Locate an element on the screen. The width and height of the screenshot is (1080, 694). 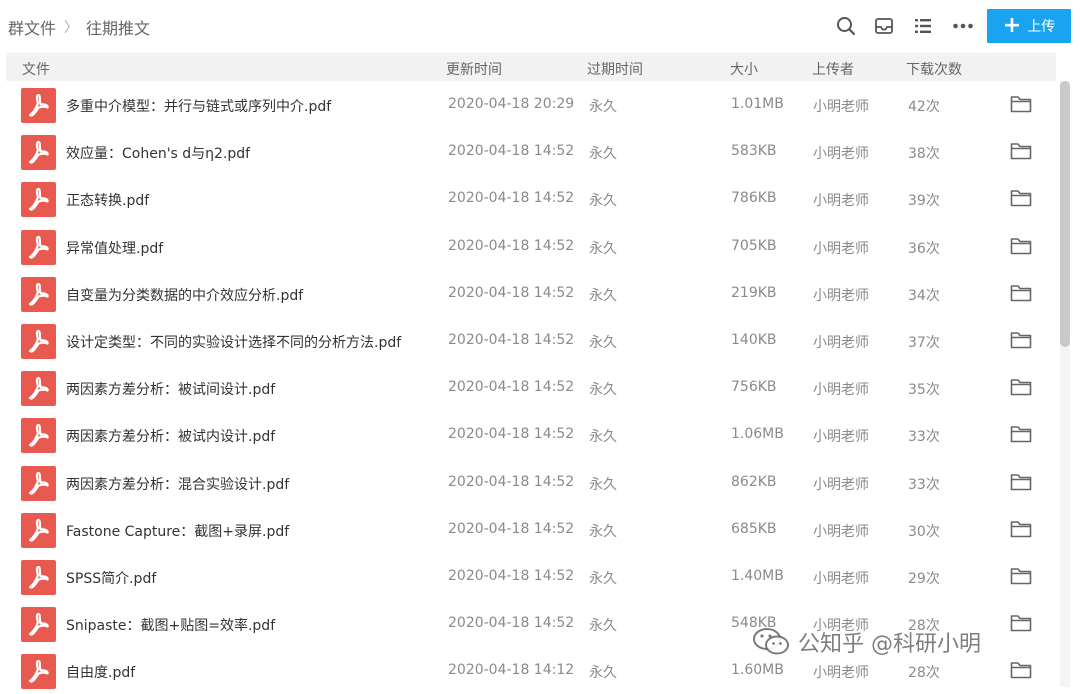
file-name: 两因素方差分析：混合实验设计.pdf is located at coordinates (177, 484).